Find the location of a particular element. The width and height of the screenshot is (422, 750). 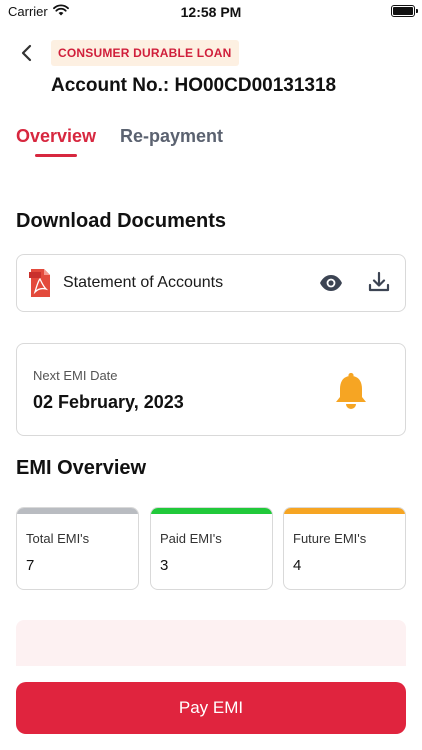

pay-emi-button: Pay EMI is located at coordinates (211, 708).